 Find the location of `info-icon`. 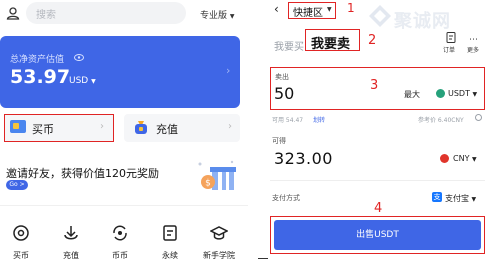

info-icon is located at coordinates (478, 117).